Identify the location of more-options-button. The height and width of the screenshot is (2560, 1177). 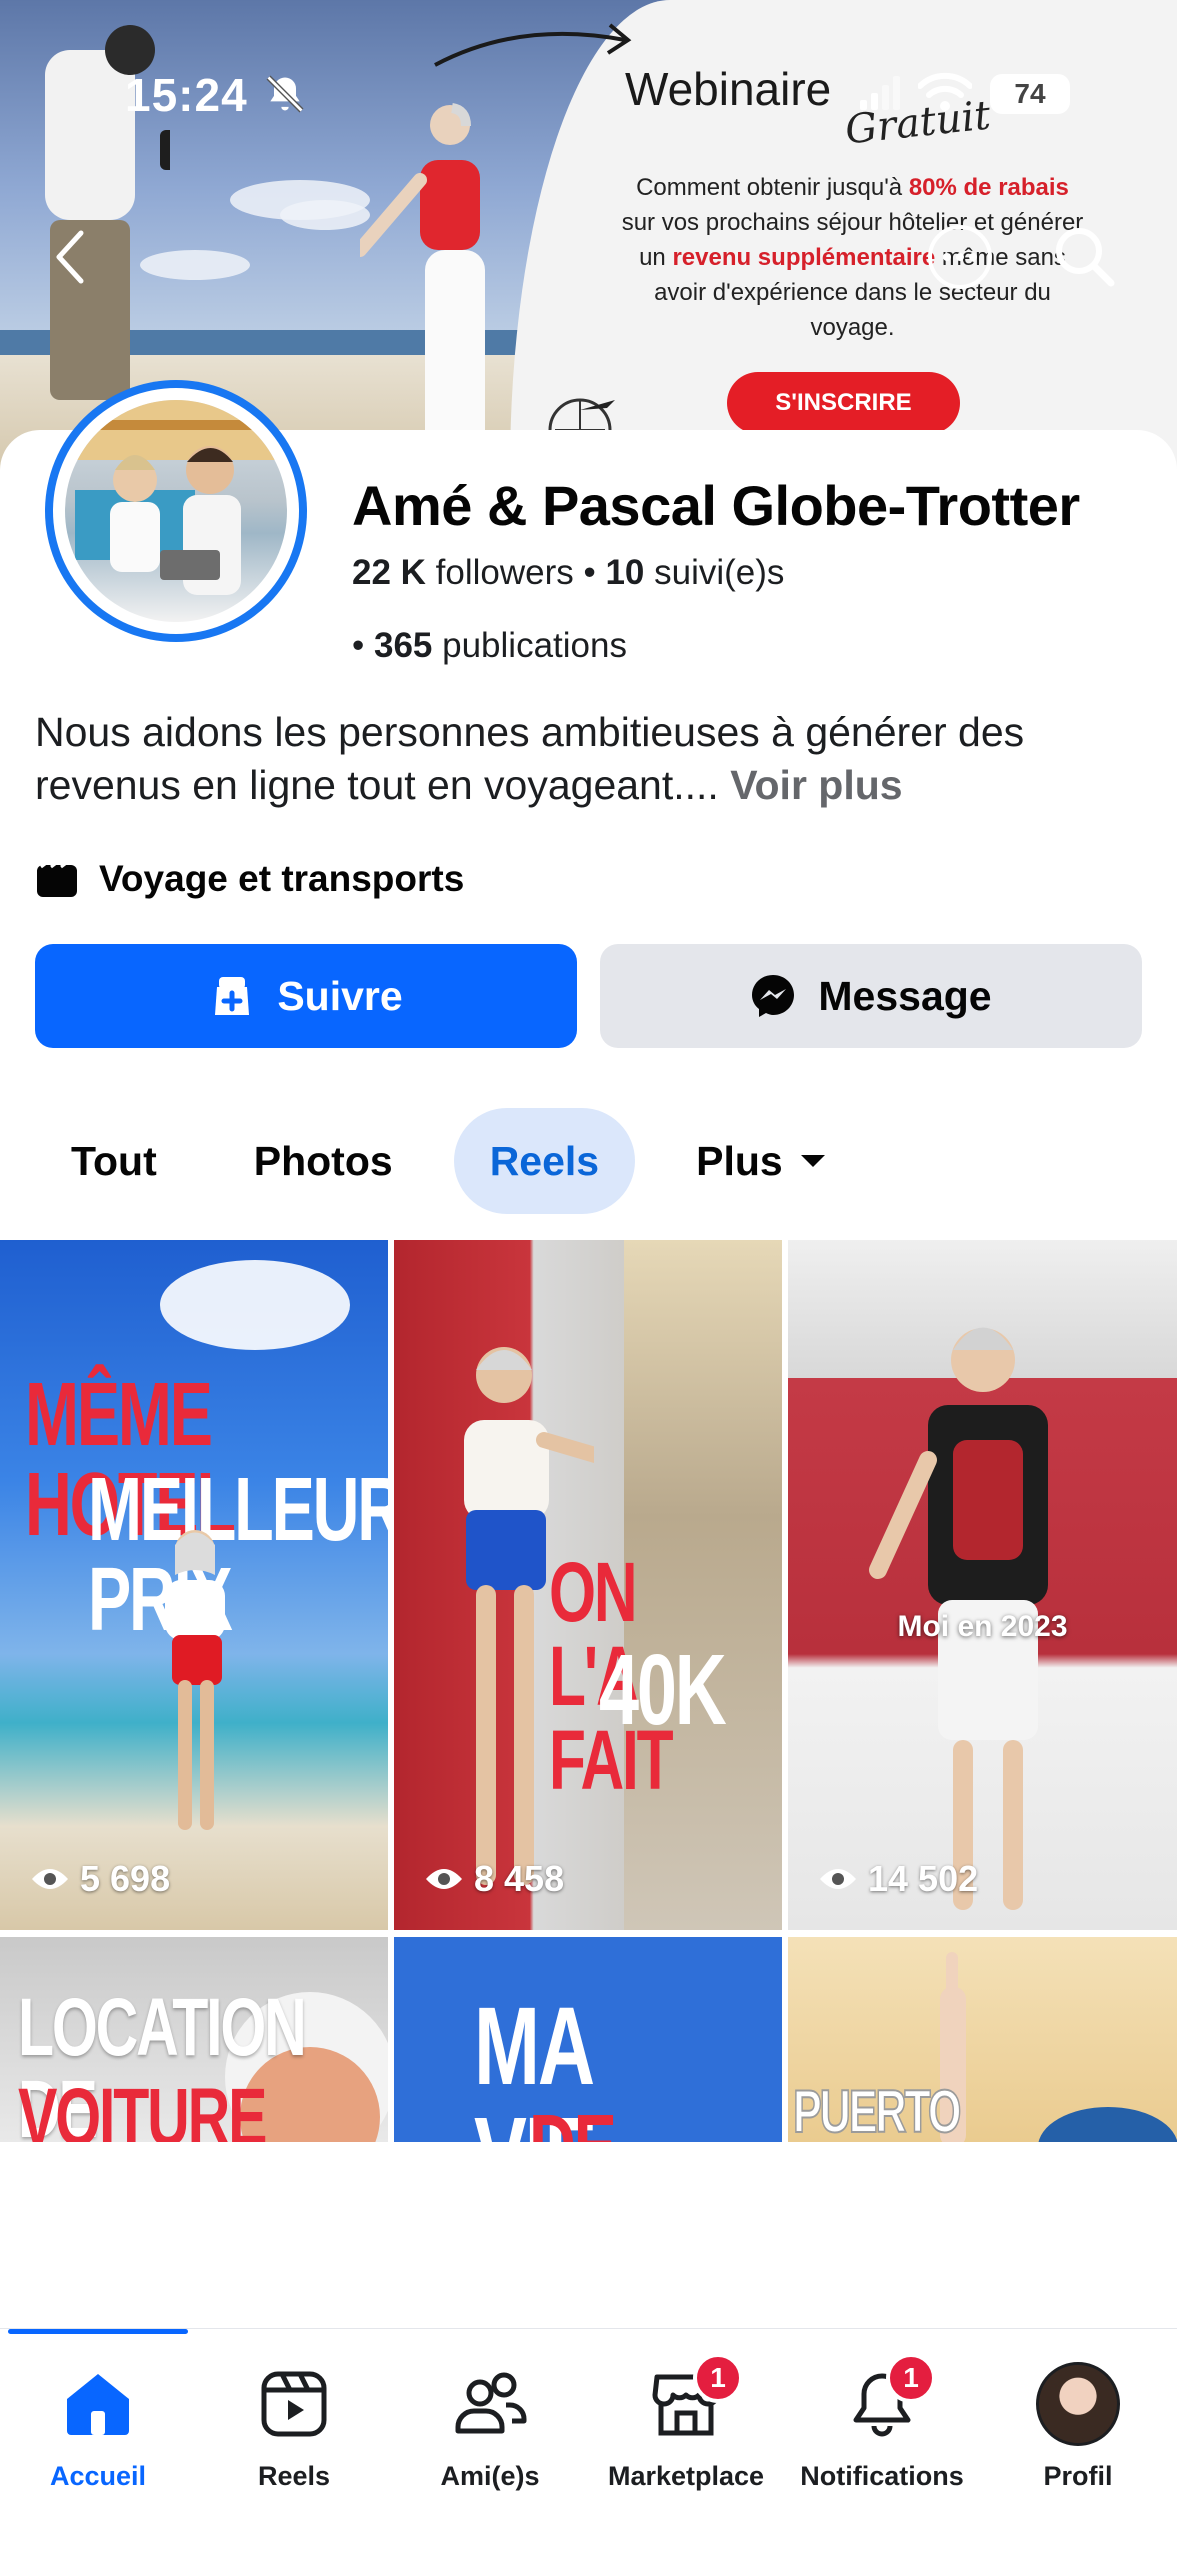
(960, 257).